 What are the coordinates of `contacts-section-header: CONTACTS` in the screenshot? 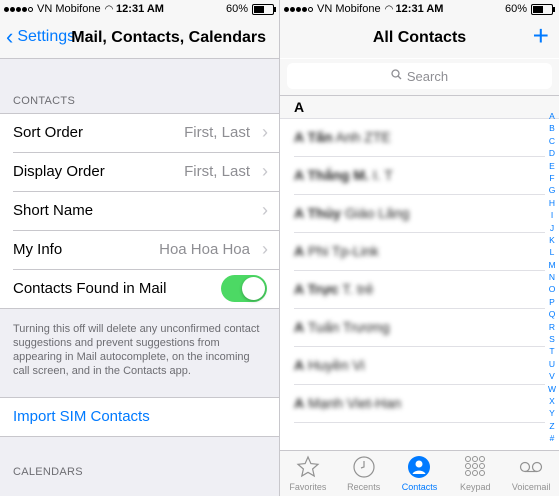 It's located at (44, 101).